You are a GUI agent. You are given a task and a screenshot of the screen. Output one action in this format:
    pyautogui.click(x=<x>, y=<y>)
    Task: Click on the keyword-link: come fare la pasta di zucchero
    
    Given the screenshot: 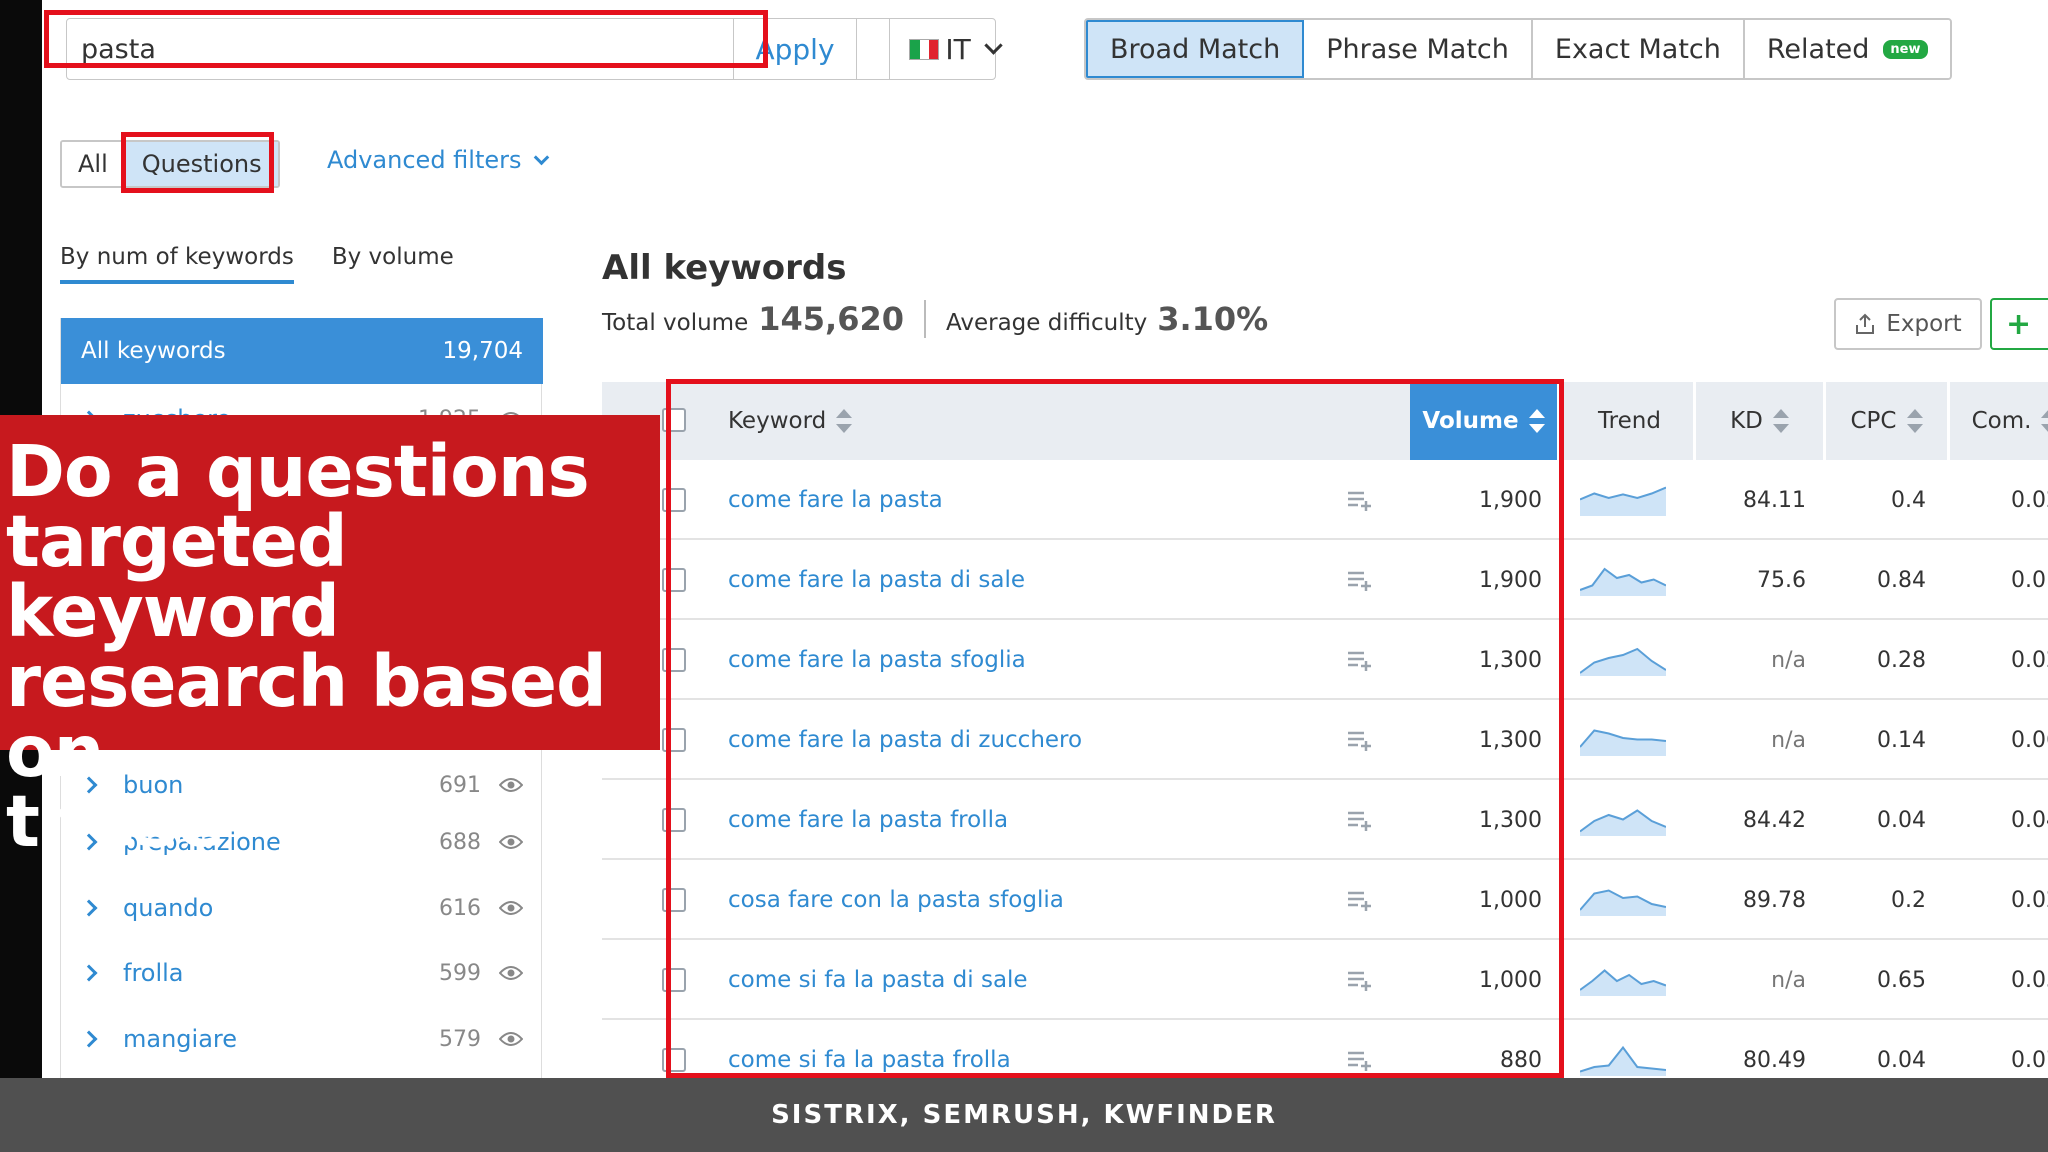 What is the action you would take?
    pyautogui.click(x=905, y=740)
    